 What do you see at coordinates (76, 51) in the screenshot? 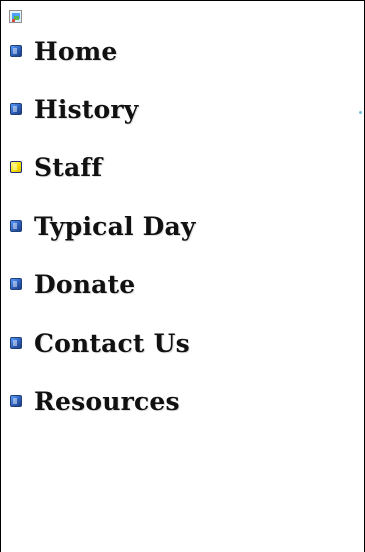
I see `nav-item-label: Home` at bounding box center [76, 51].